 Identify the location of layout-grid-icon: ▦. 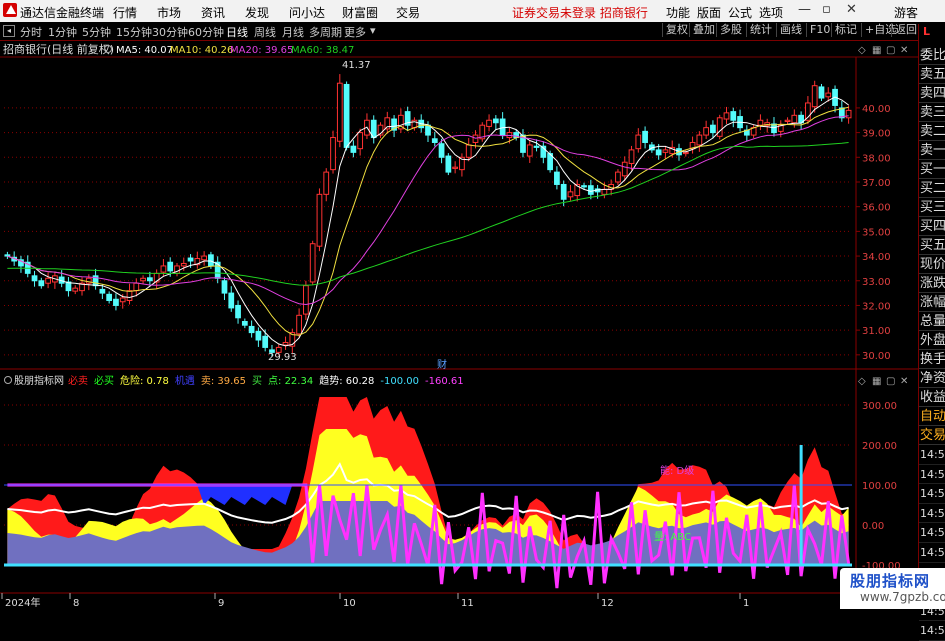
(876, 50).